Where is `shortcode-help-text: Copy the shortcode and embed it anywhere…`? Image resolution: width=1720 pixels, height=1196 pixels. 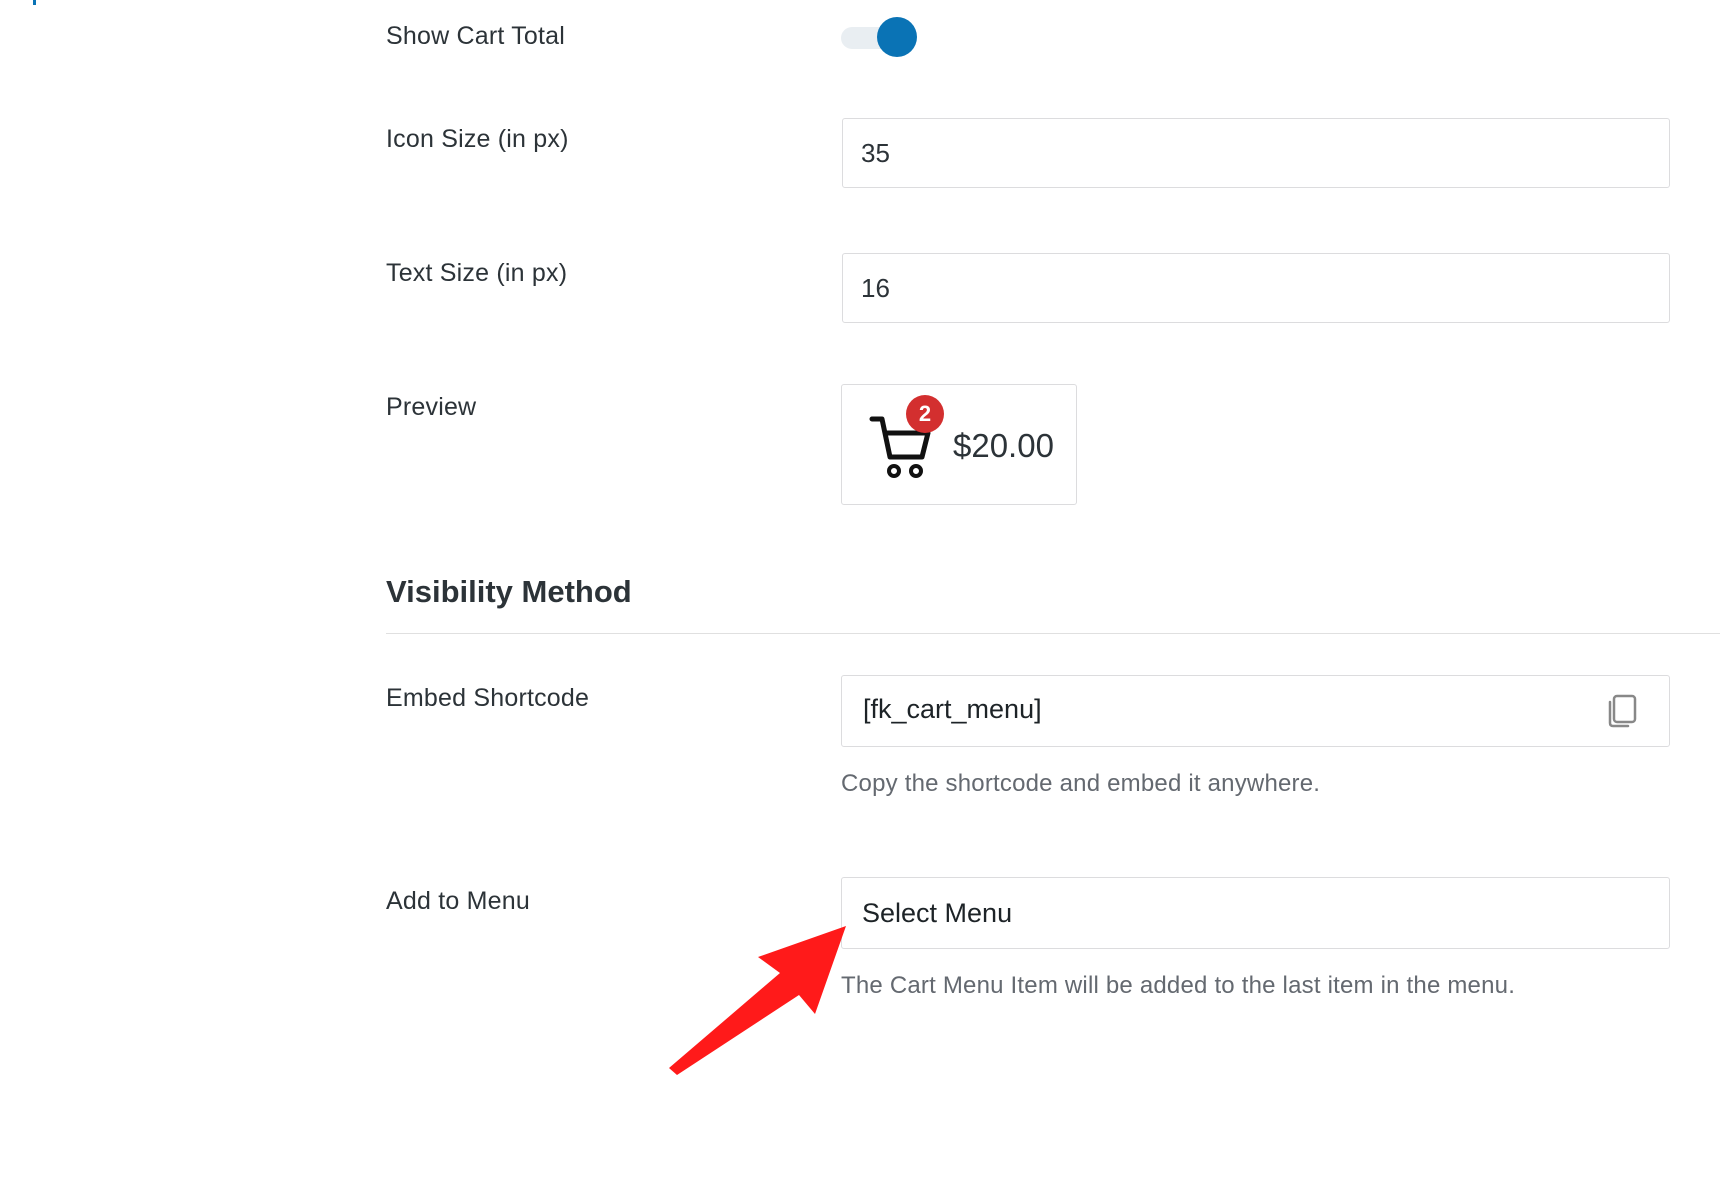 shortcode-help-text: Copy the shortcode and embed it anywhere… is located at coordinates (1081, 783).